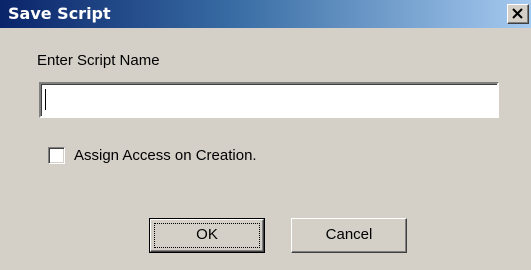 The height and width of the screenshot is (270, 531). I want to click on close-button, so click(518, 14).